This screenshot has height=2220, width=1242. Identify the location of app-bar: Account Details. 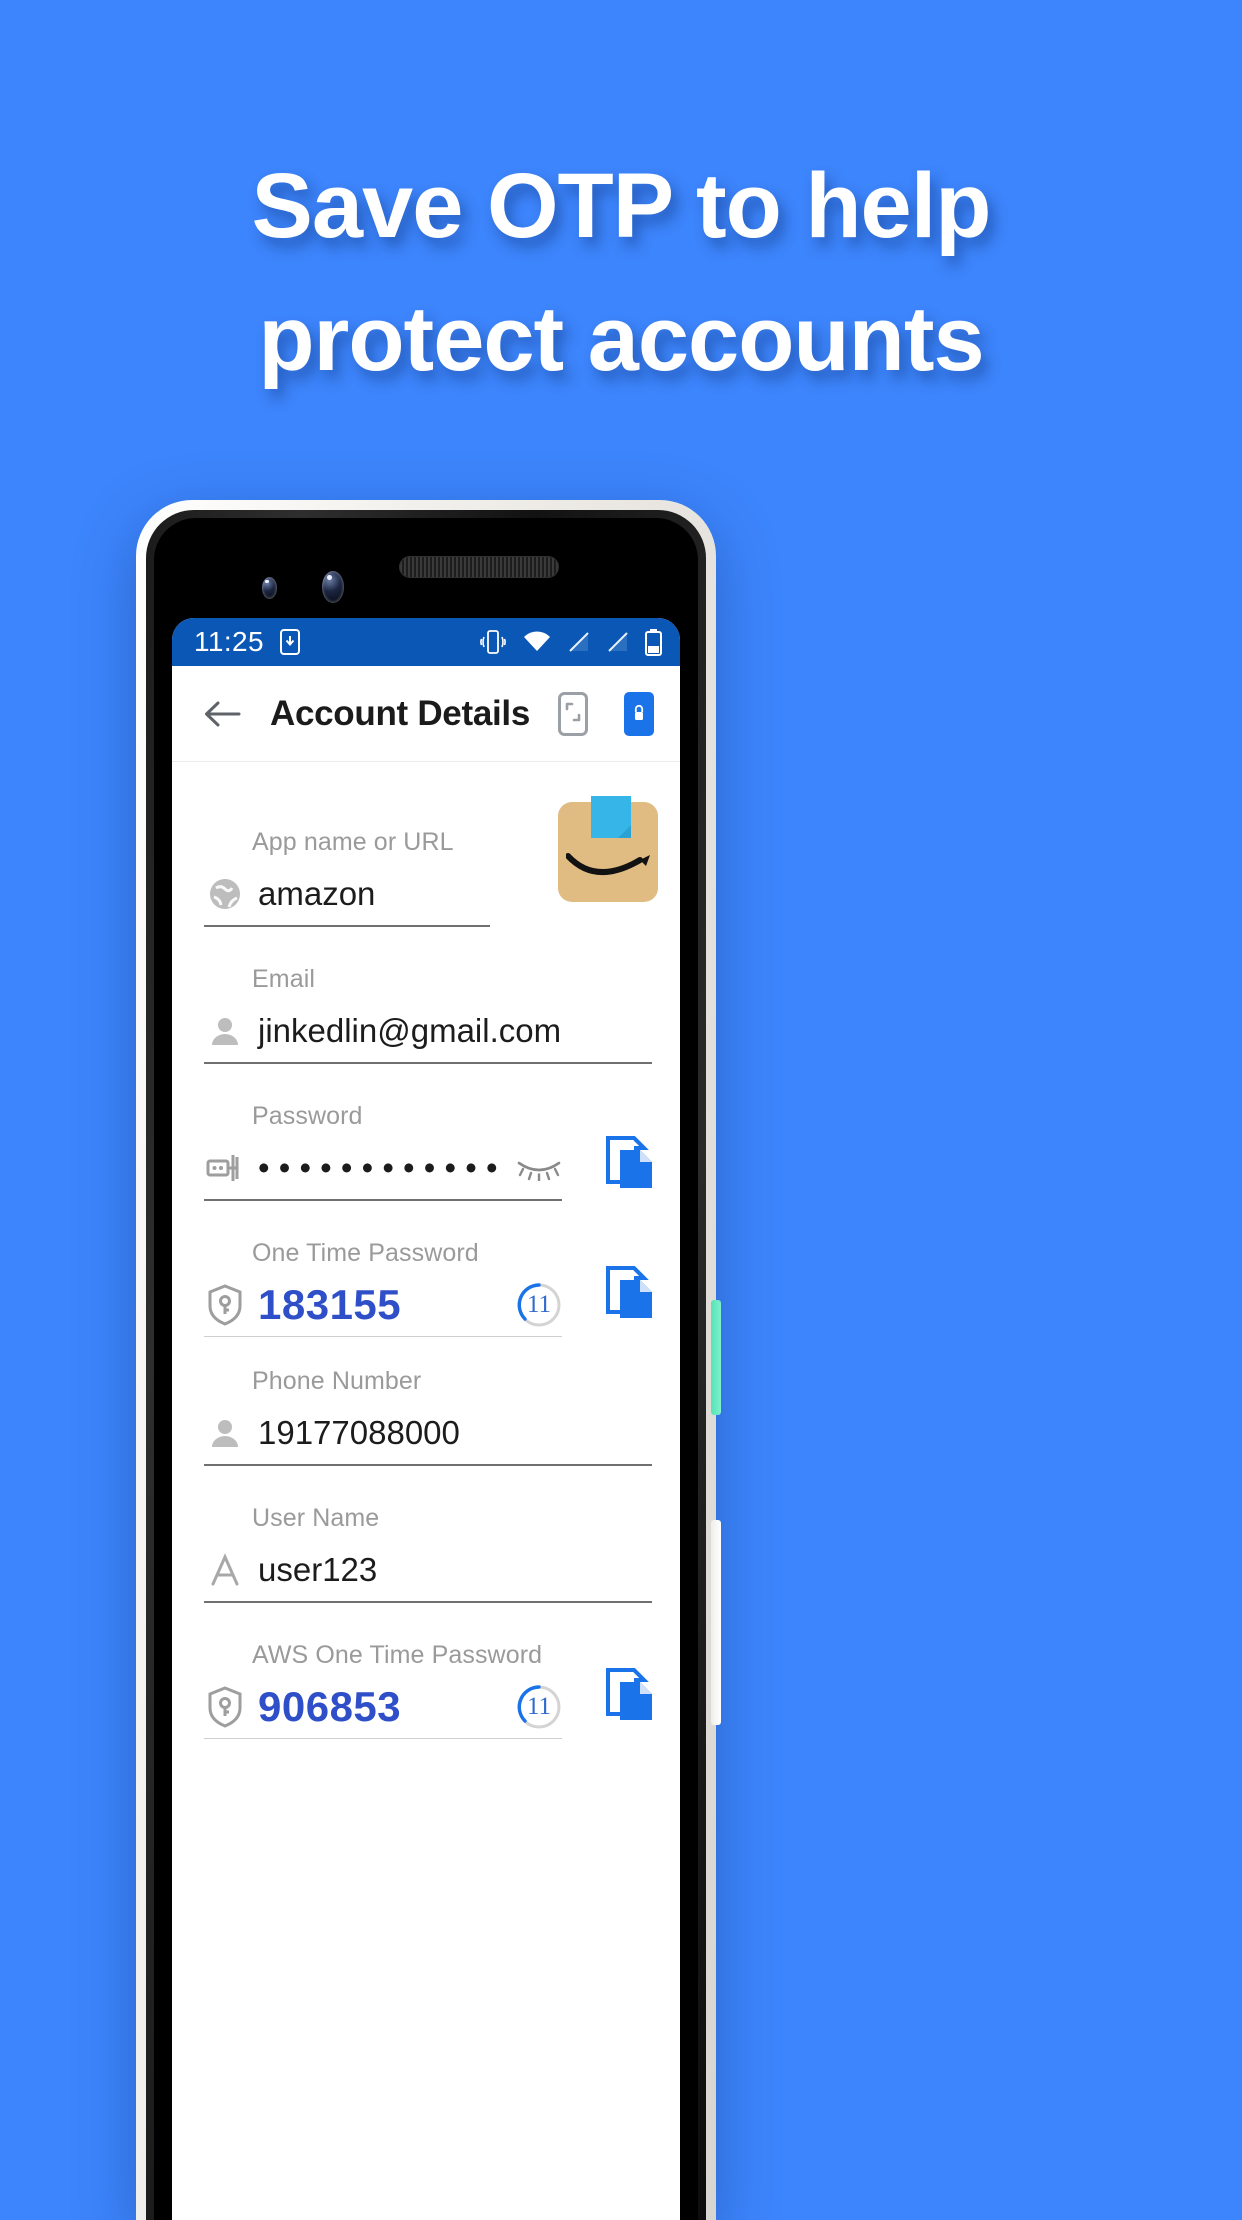
(426, 714).